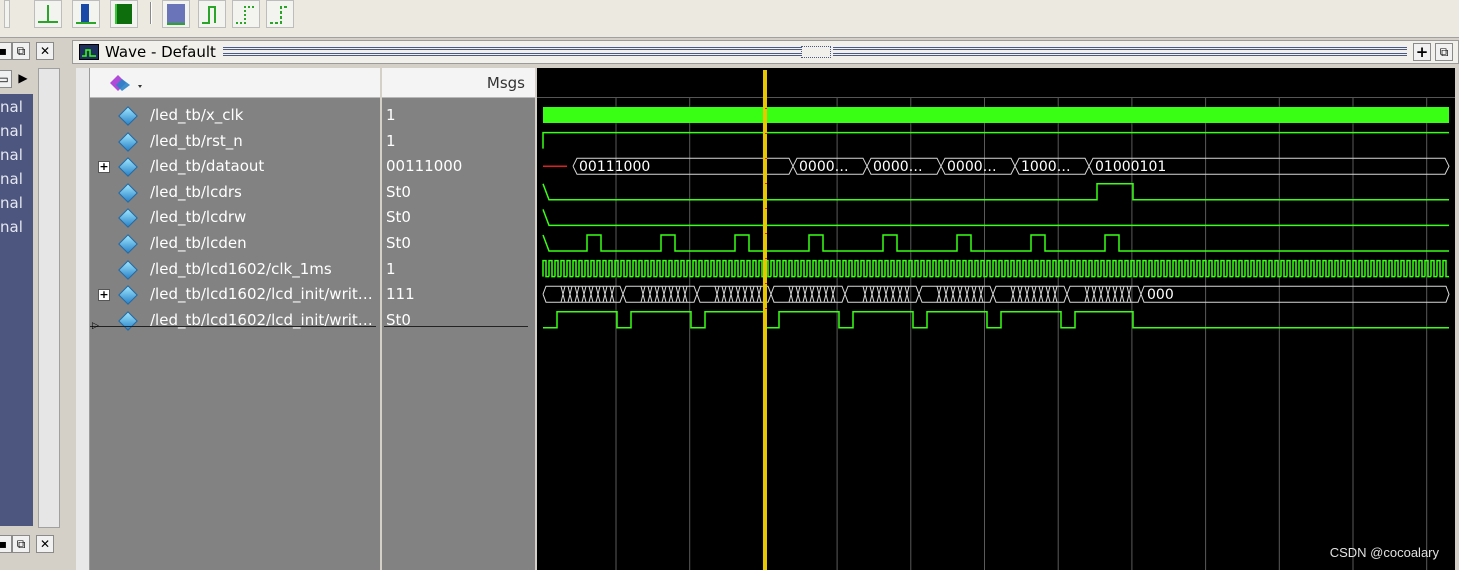 The height and width of the screenshot is (570, 1459). I want to click on left-panel-list: nal nal nal nal nal nal, so click(16, 310).